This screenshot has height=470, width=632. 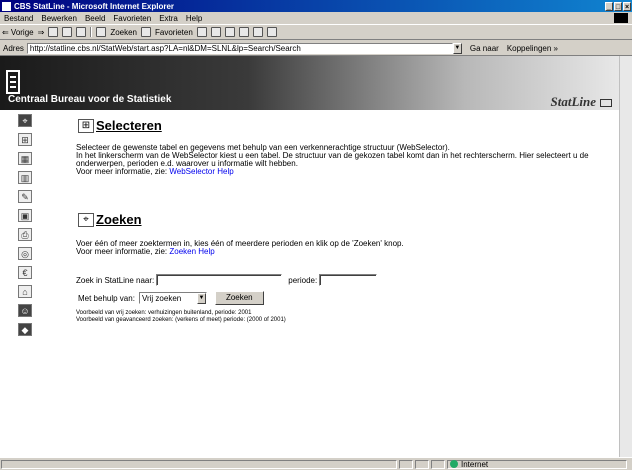 I want to click on method-label: Met behulp van:, so click(x=106, y=298).